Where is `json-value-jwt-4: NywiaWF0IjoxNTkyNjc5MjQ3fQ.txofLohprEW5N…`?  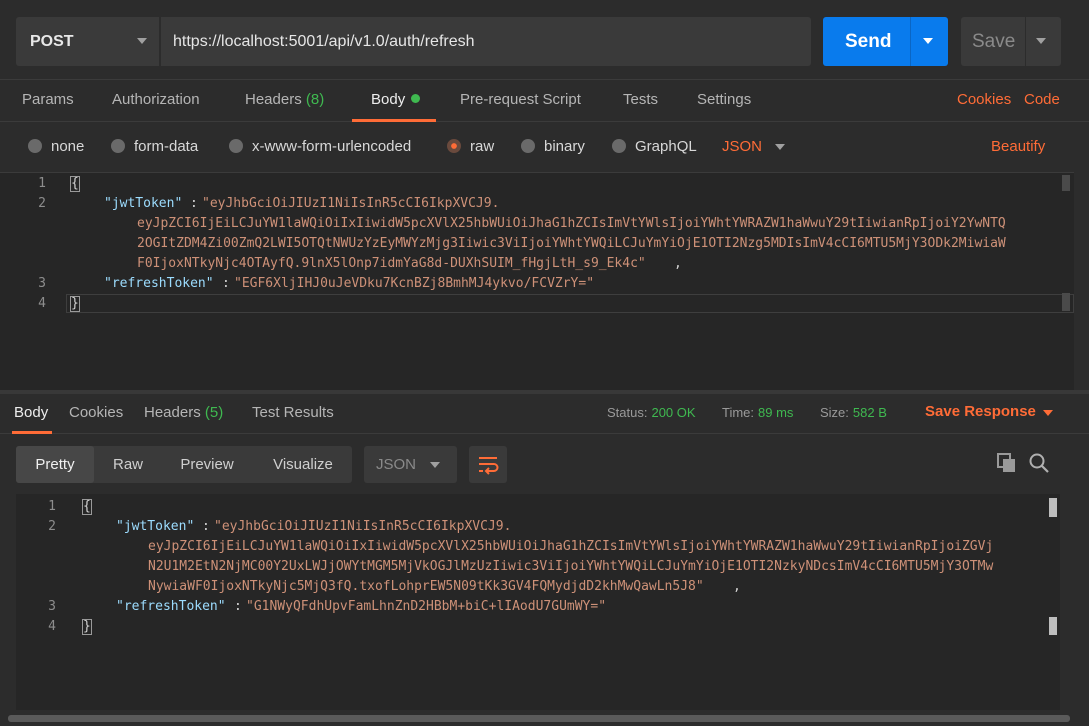 json-value-jwt-4: NywiaWF0IjoxNTkyNjc5MjQ3fQ.txofLohprEW5N… is located at coordinates (426, 586).